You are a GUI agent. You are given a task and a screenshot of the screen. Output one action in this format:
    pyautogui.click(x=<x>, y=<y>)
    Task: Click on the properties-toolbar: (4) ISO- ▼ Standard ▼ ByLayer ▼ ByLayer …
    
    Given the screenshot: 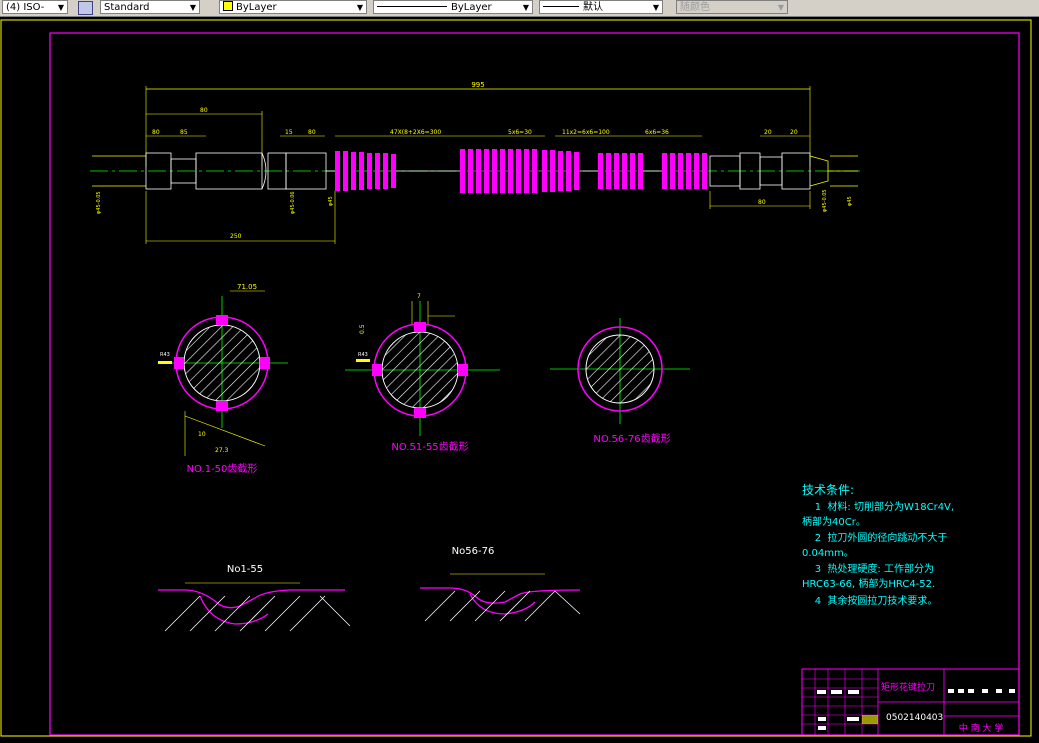 What is the action you would take?
    pyautogui.click(x=519, y=8)
    